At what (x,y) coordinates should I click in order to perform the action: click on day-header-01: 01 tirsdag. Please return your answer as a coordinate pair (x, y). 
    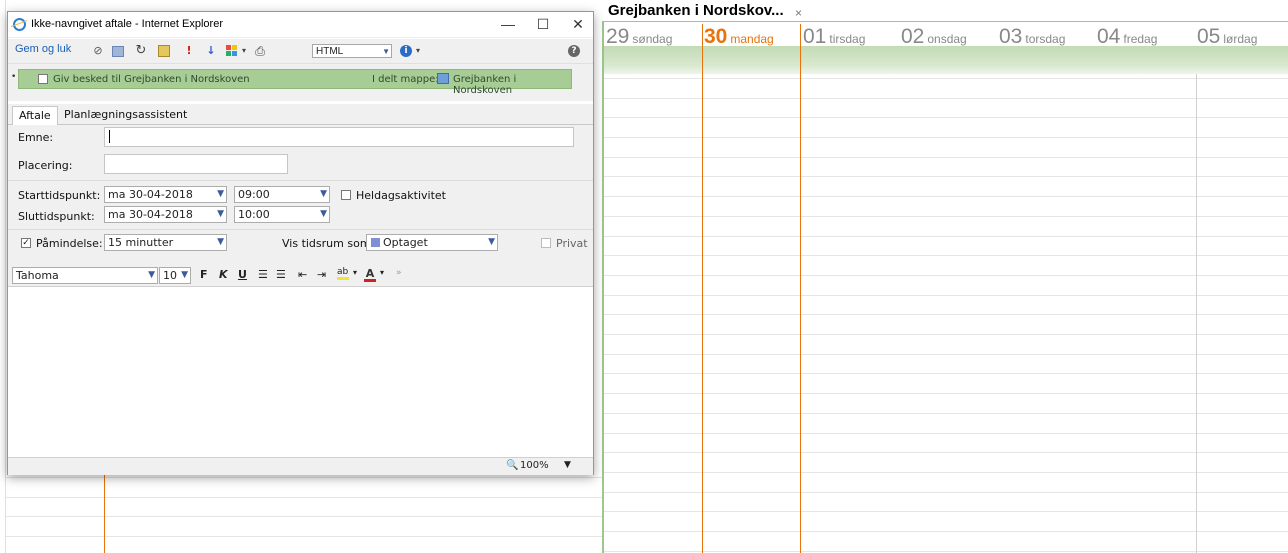
    Looking at the image, I should click on (834, 36).